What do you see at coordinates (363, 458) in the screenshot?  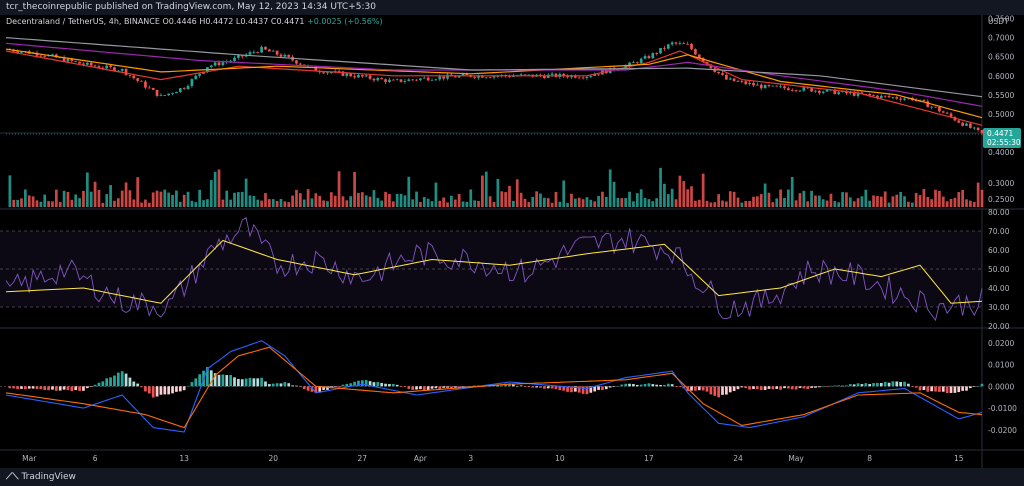 I see `time-axis-tick: 27` at bounding box center [363, 458].